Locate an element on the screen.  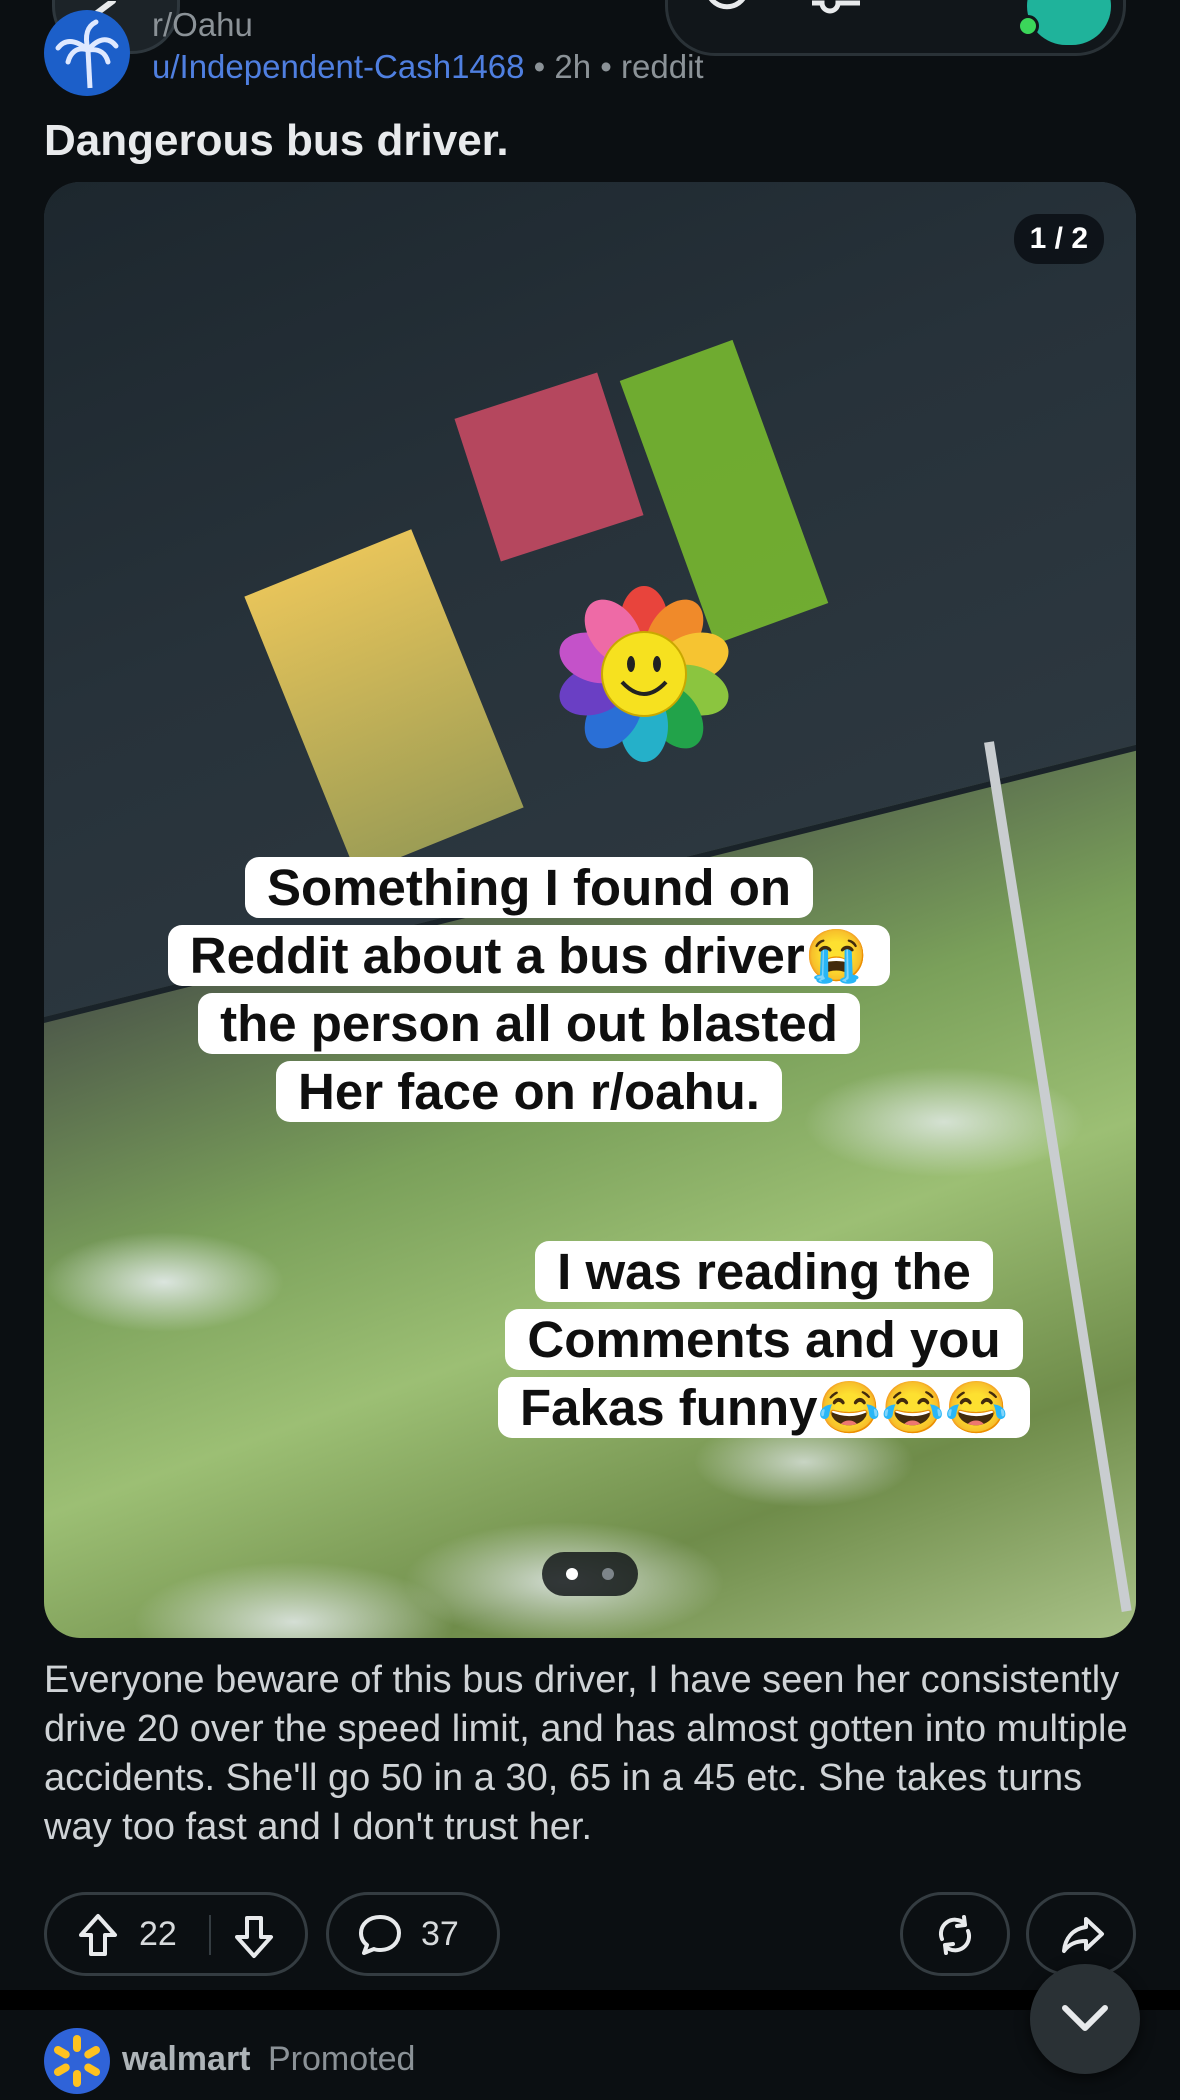
chevron-down-icon is located at coordinates (1085, 2018).